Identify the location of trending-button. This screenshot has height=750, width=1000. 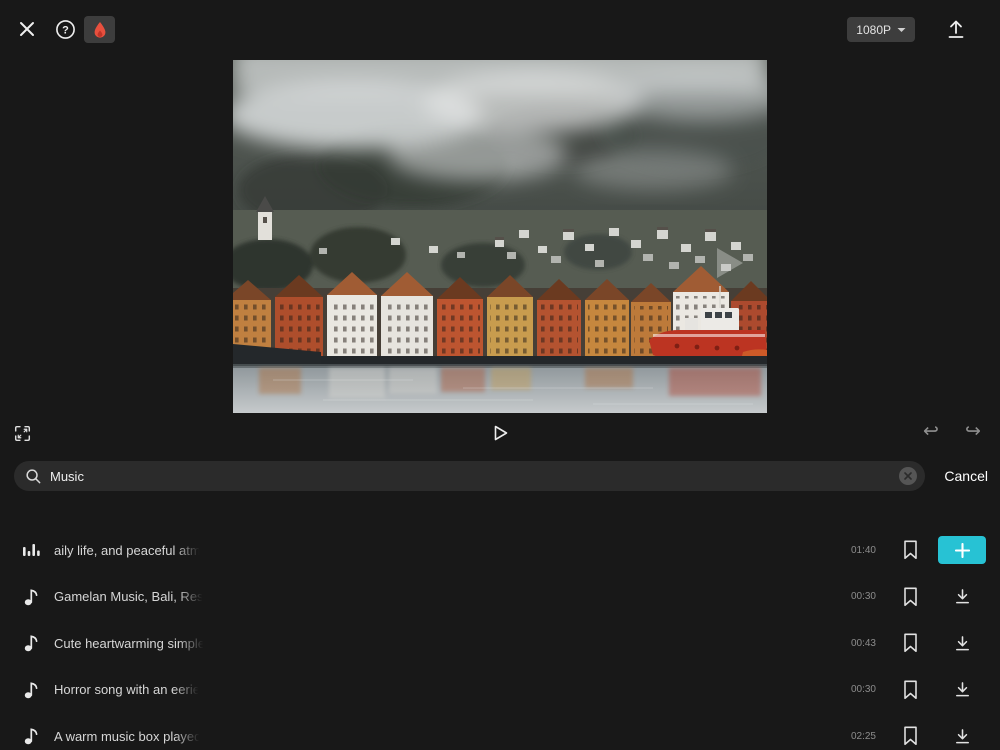
(99, 29).